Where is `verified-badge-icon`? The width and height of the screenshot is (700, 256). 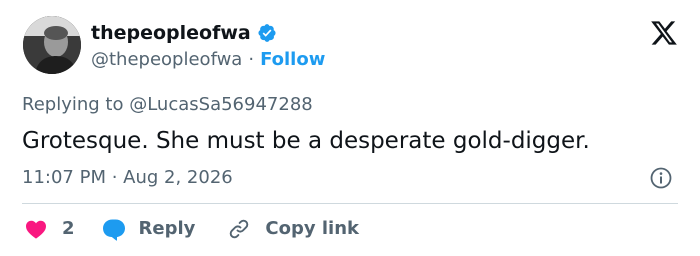 verified-badge-icon is located at coordinates (267, 33).